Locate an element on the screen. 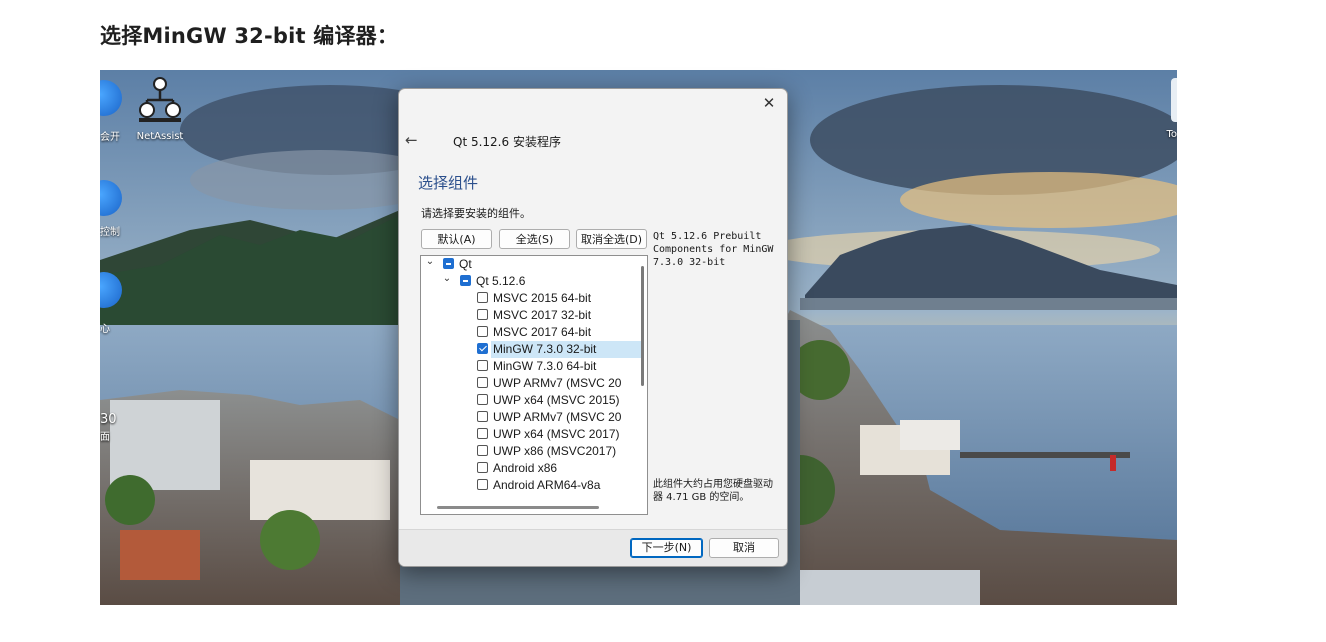  tree-item-label: MSVC 2017 32-bit is located at coordinates (542, 315).